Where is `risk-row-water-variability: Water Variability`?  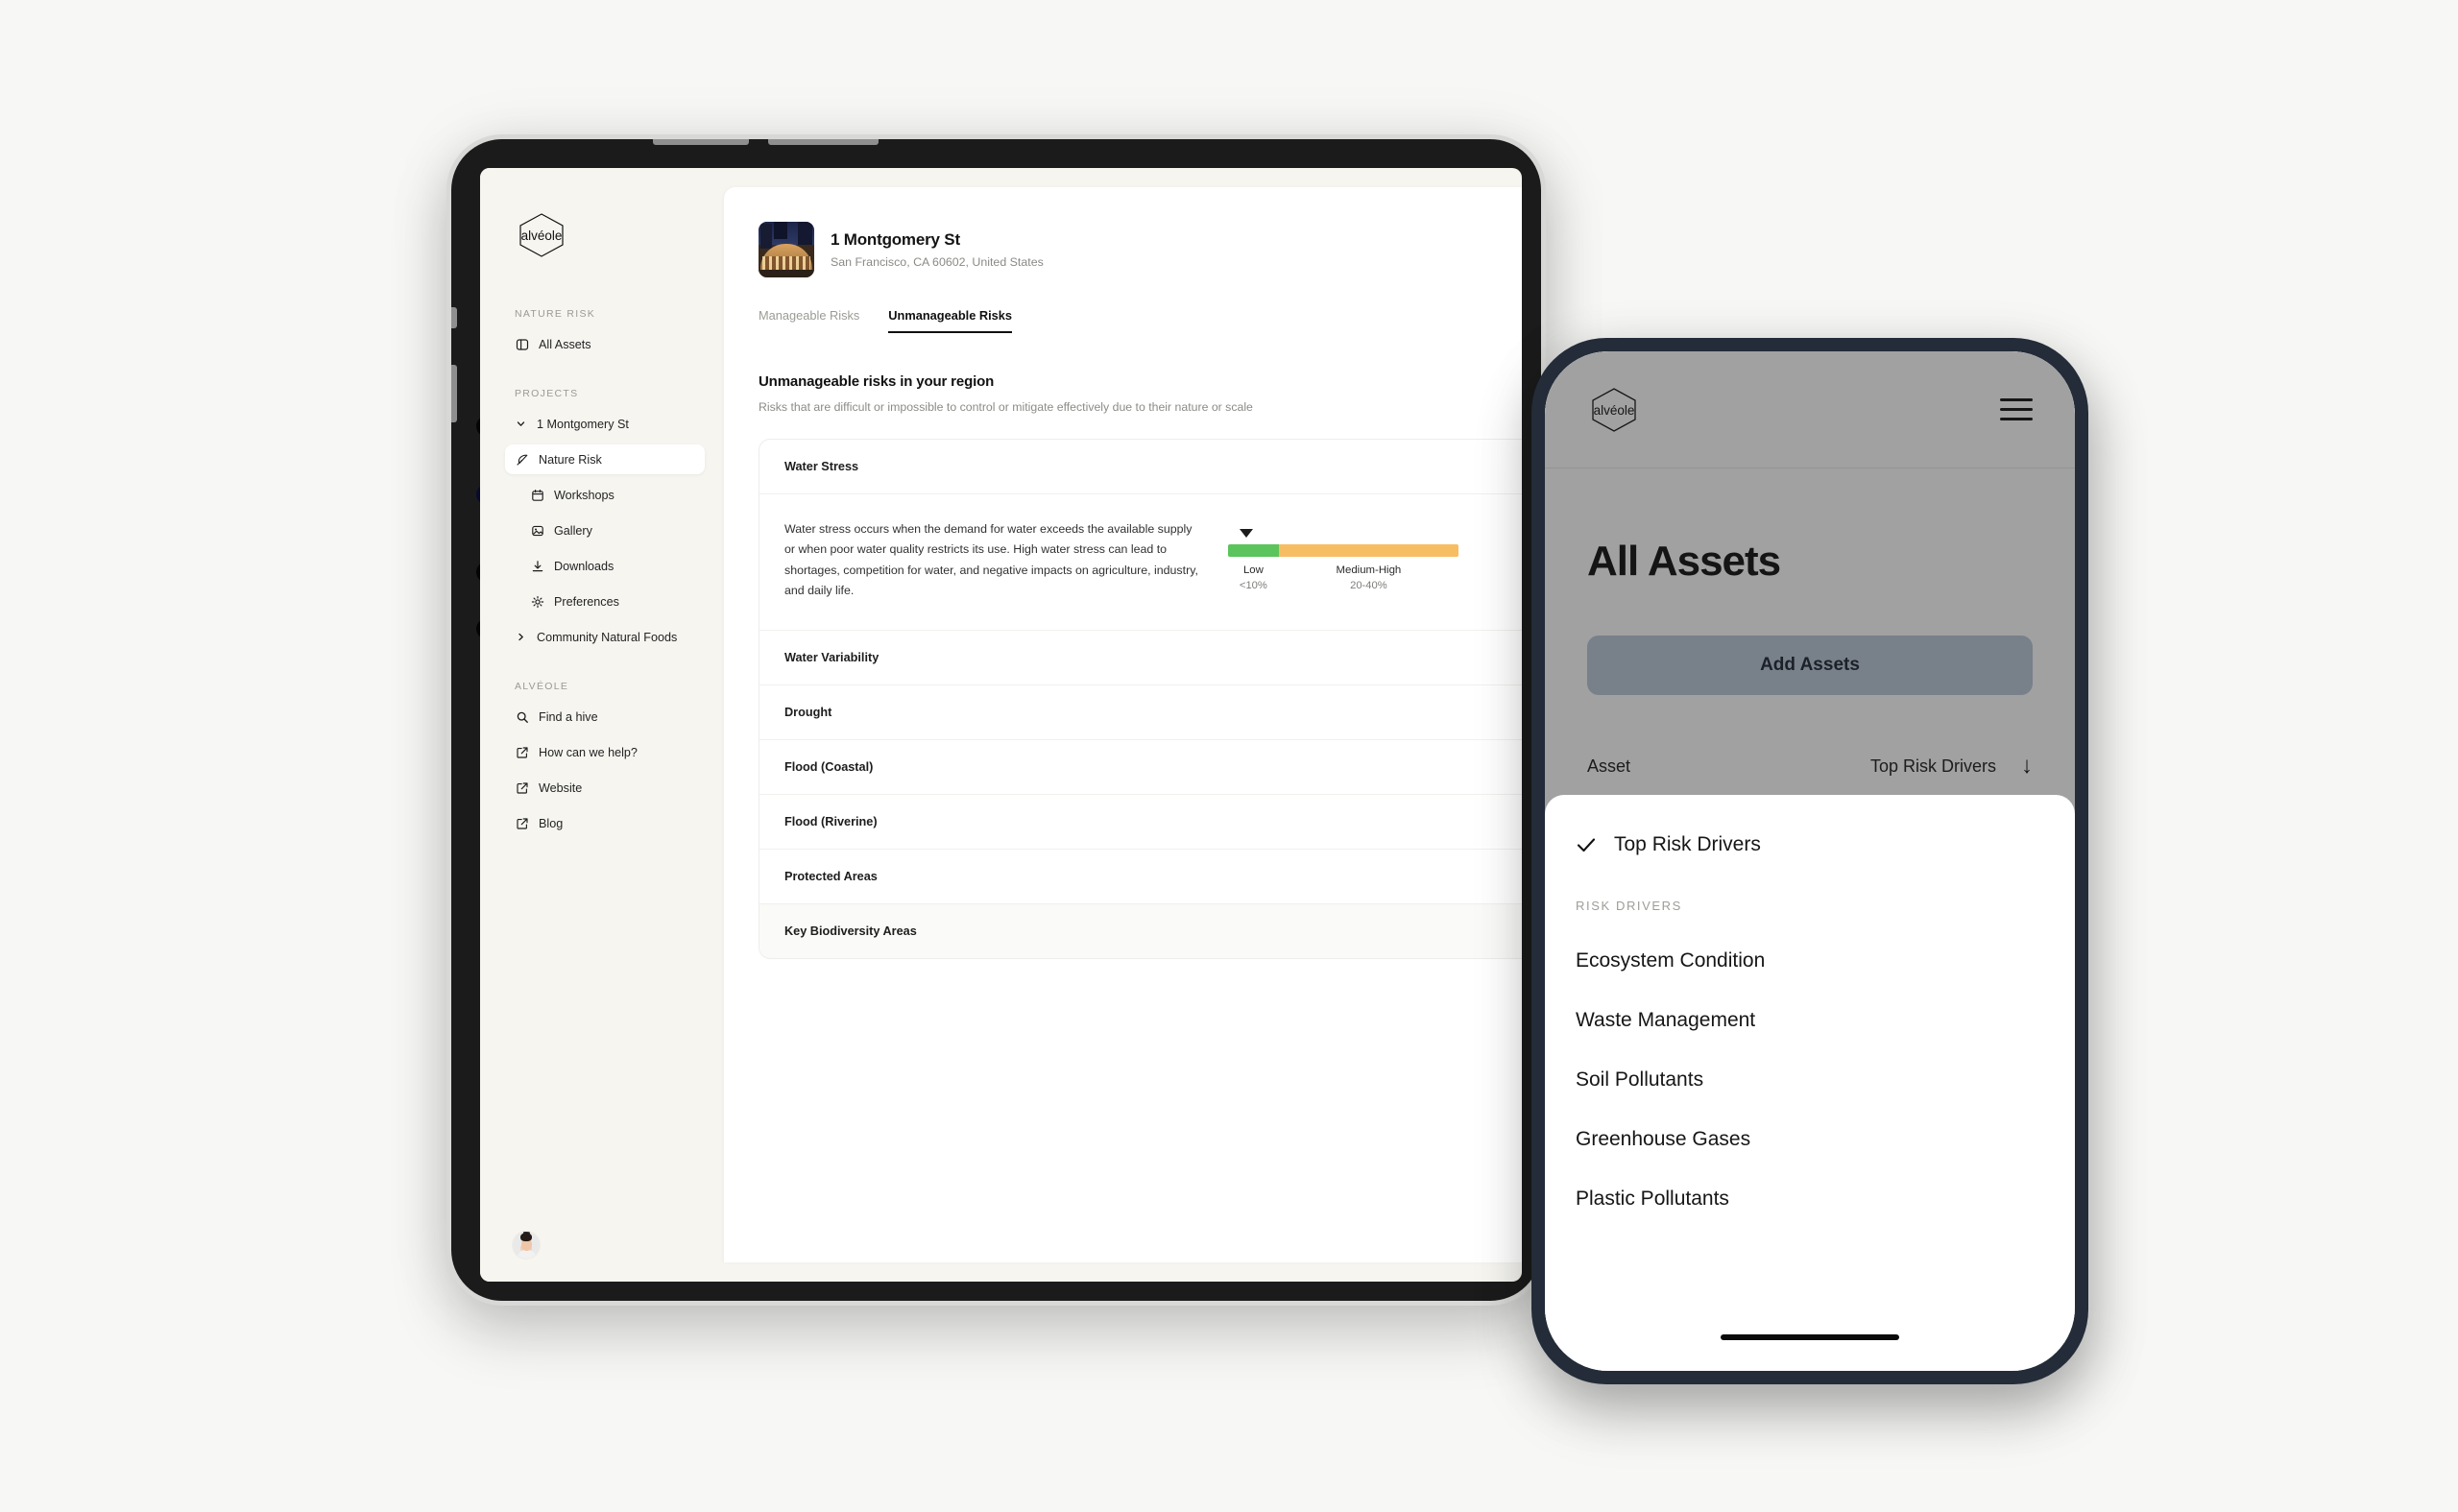 risk-row-water-variability: Water Variability is located at coordinates (1140, 658).